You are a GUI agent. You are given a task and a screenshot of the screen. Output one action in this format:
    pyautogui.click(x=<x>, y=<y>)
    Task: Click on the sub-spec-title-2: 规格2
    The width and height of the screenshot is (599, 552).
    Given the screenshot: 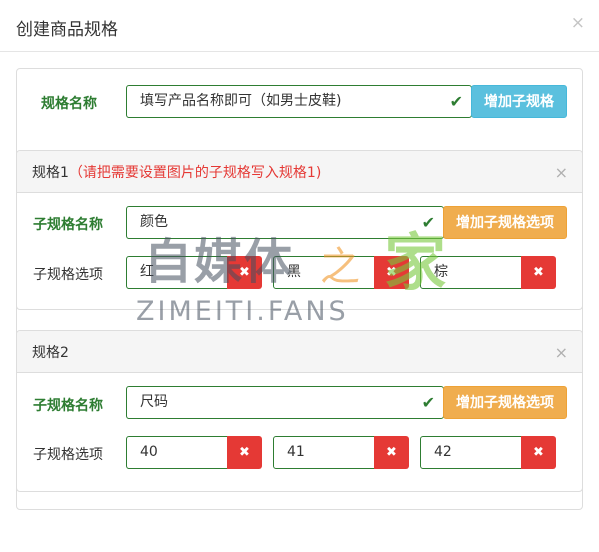 What is the action you would take?
    pyautogui.click(x=50, y=353)
    